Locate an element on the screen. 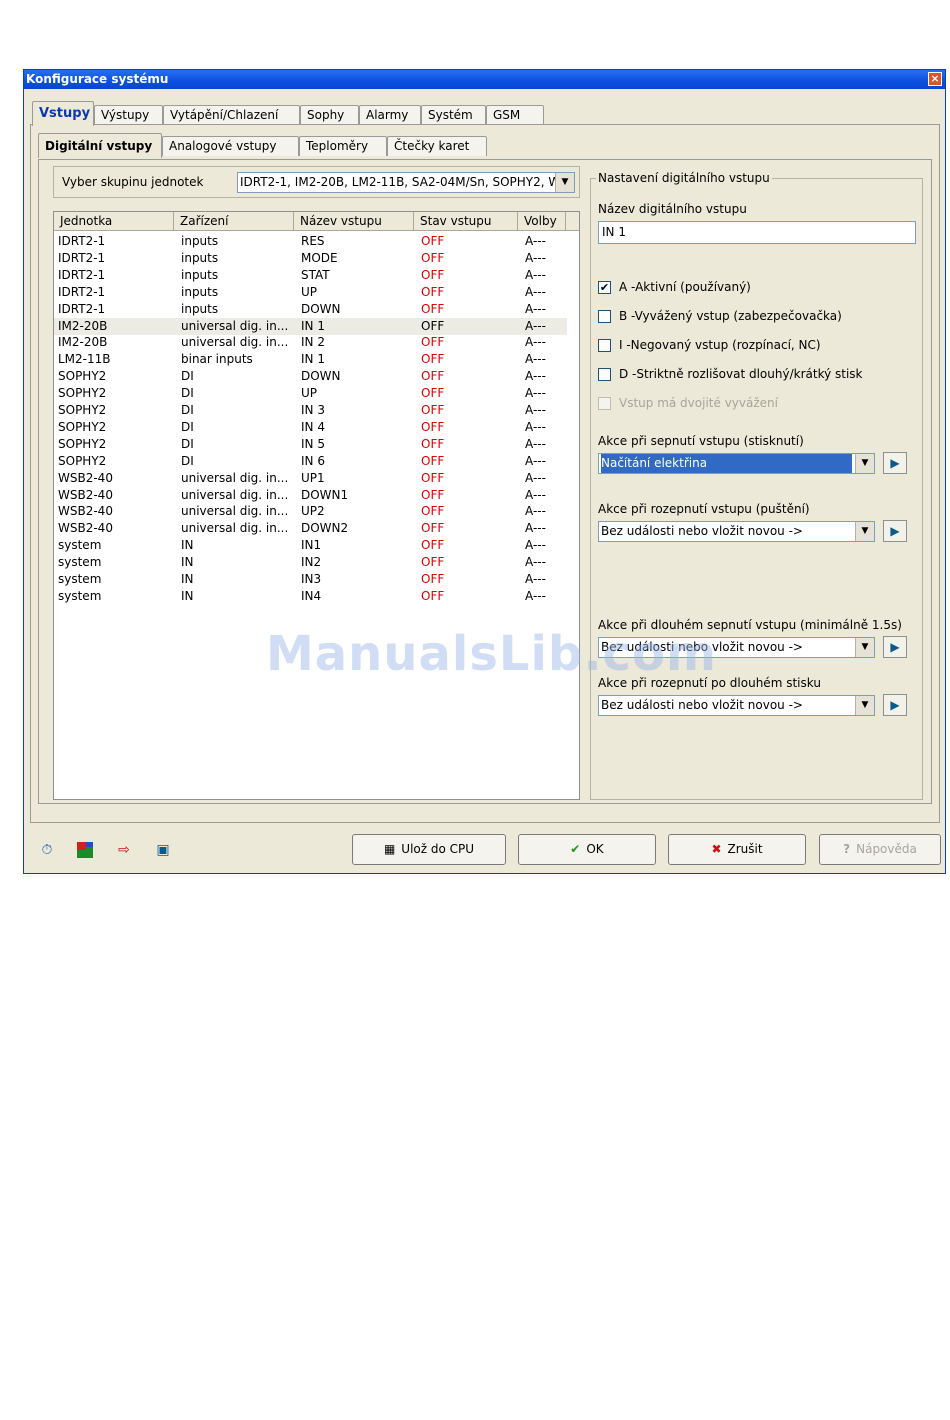  cancel-label: Zrušit is located at coordinates (745, 849).